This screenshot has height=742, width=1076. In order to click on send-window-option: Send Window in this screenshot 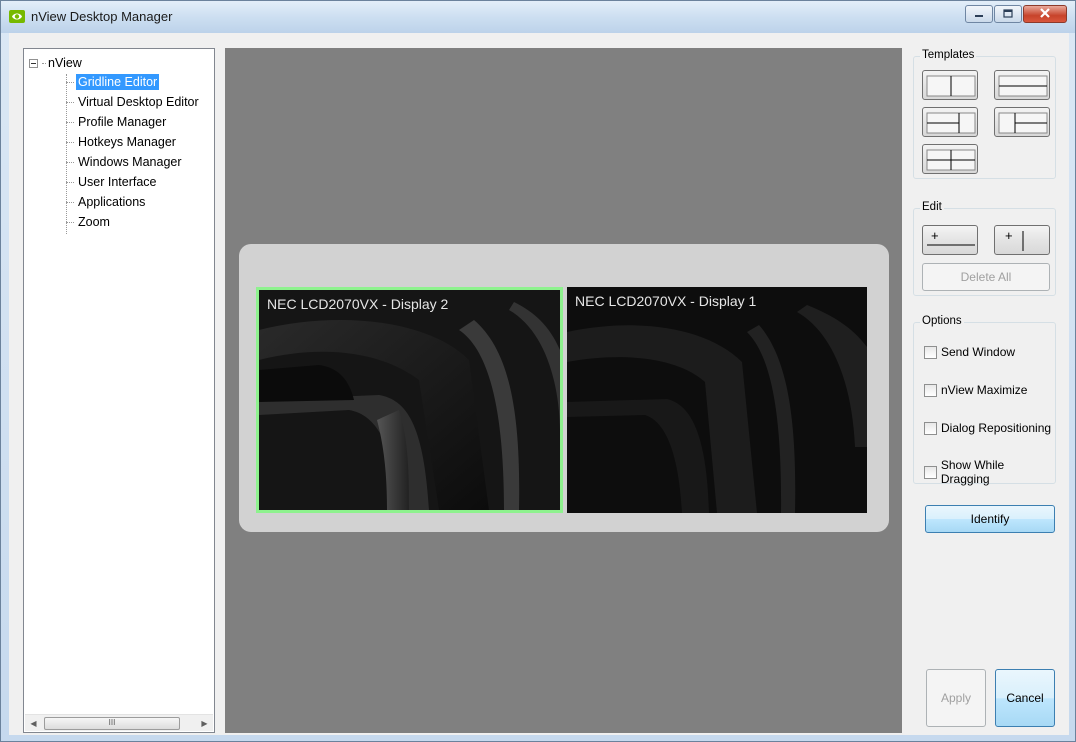, I will do `click(969, 352)`.